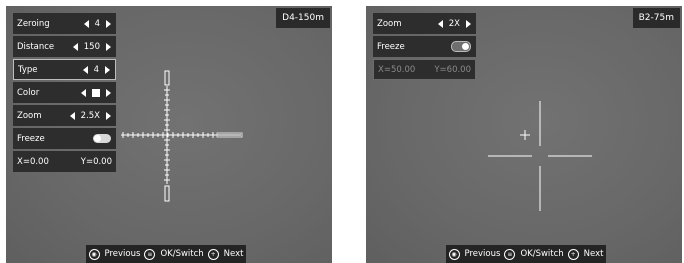 Image resolution: width=684 pixels, height=263 pixels. Describe the element at coordinates (33, 23) in the screenshot. I see `menu-item-label: Zeroing` at that location.